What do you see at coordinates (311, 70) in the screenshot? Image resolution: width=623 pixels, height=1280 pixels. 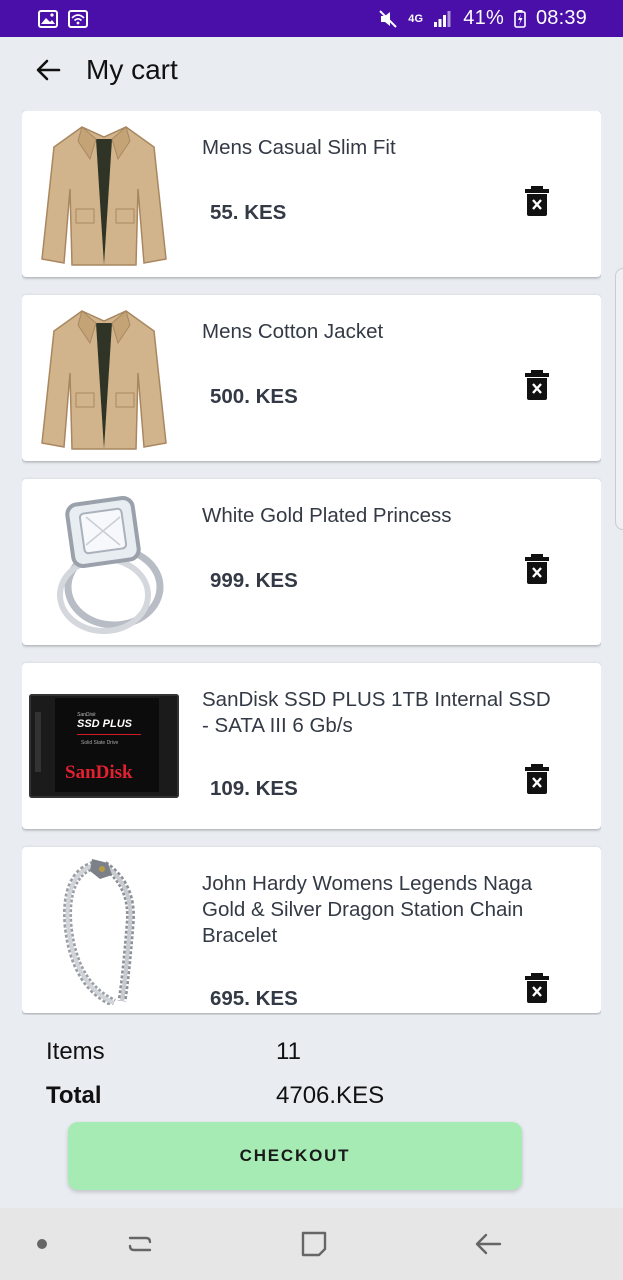 I see `app-bar: My cart` at bounding box center [311, 70].